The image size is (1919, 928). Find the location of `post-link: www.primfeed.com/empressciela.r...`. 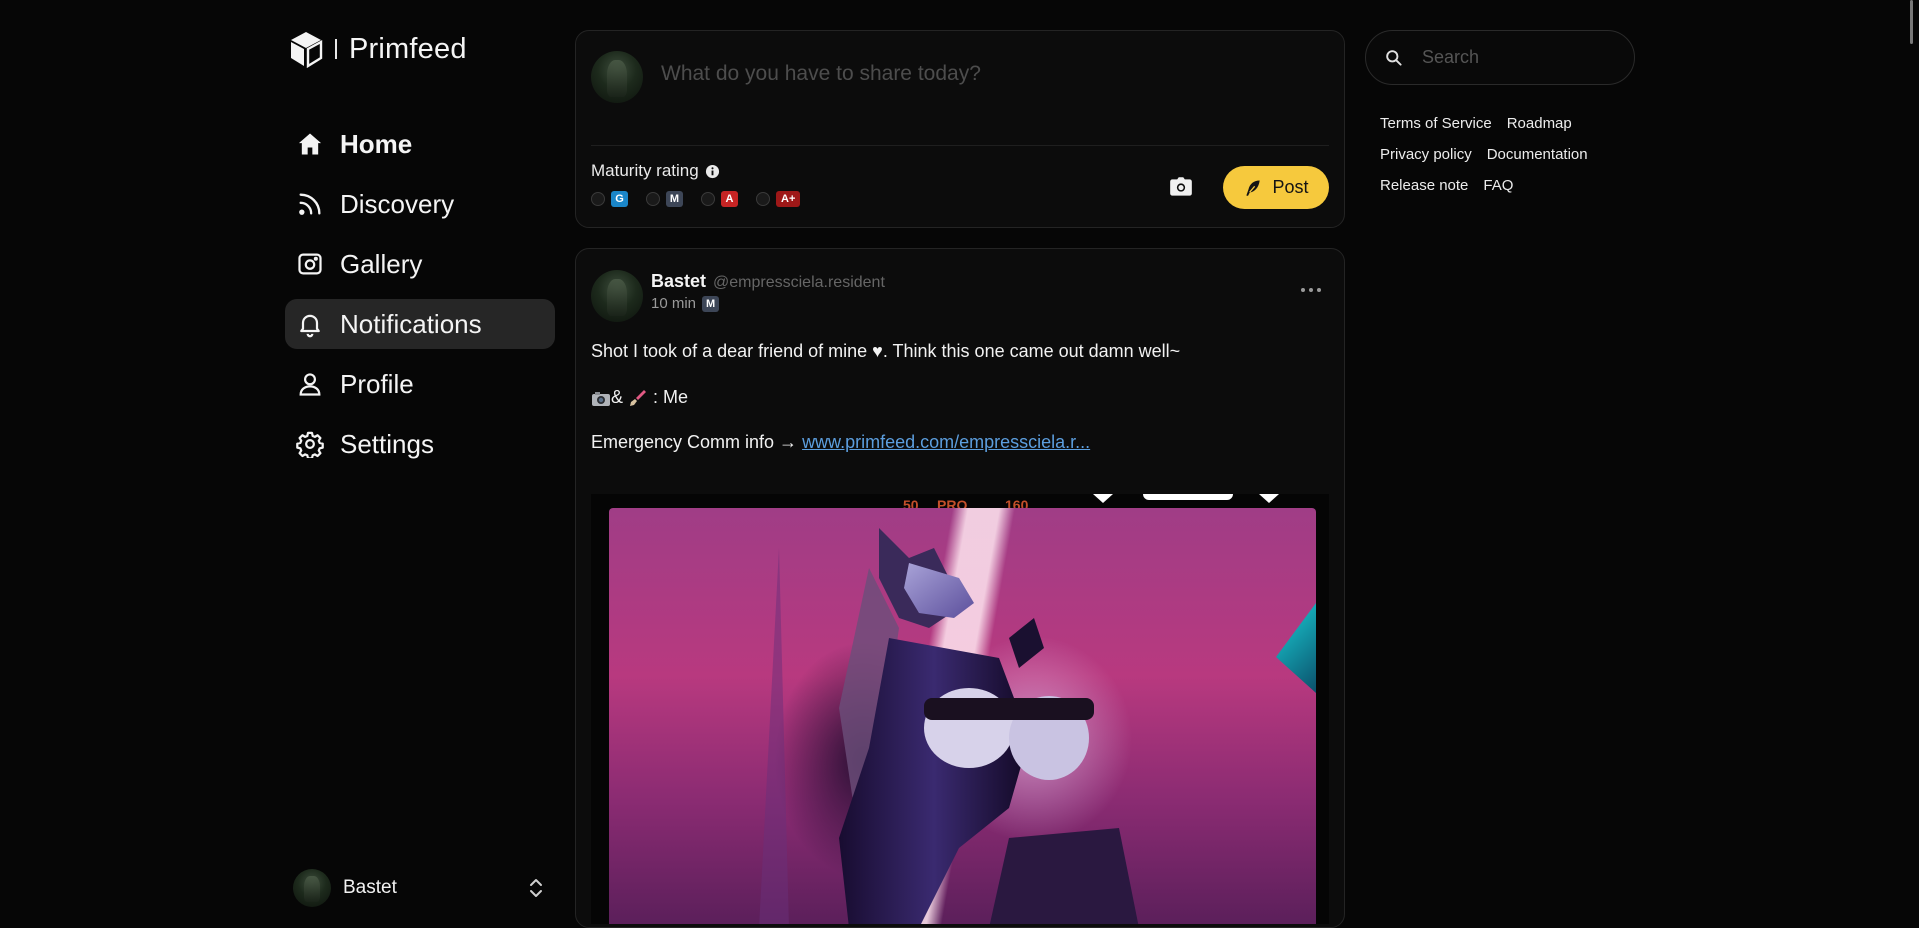

post-link: www.primfeed.com/empressciela.r... is located at coordinates (946, 442).